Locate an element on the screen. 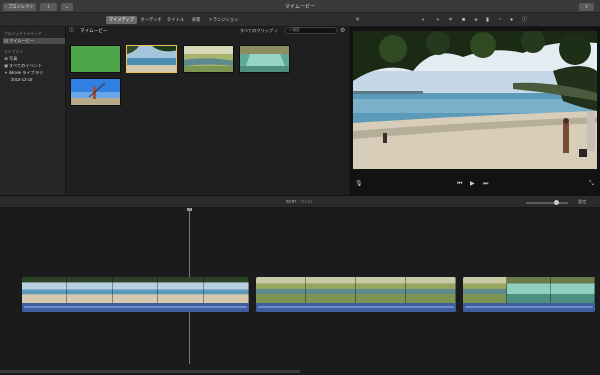 Image resolution: width=600 pixels, height=375 pixels. timeline-scrollbar is located at coordinates (150, 371).